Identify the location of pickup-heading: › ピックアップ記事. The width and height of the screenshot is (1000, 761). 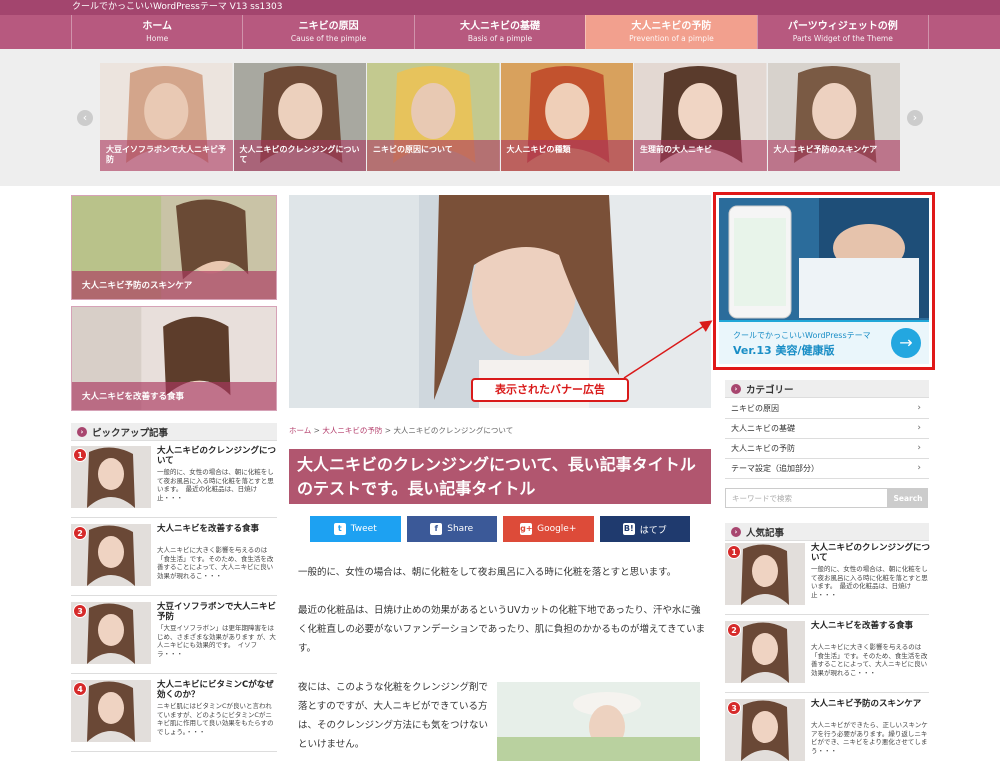
(174, 432).